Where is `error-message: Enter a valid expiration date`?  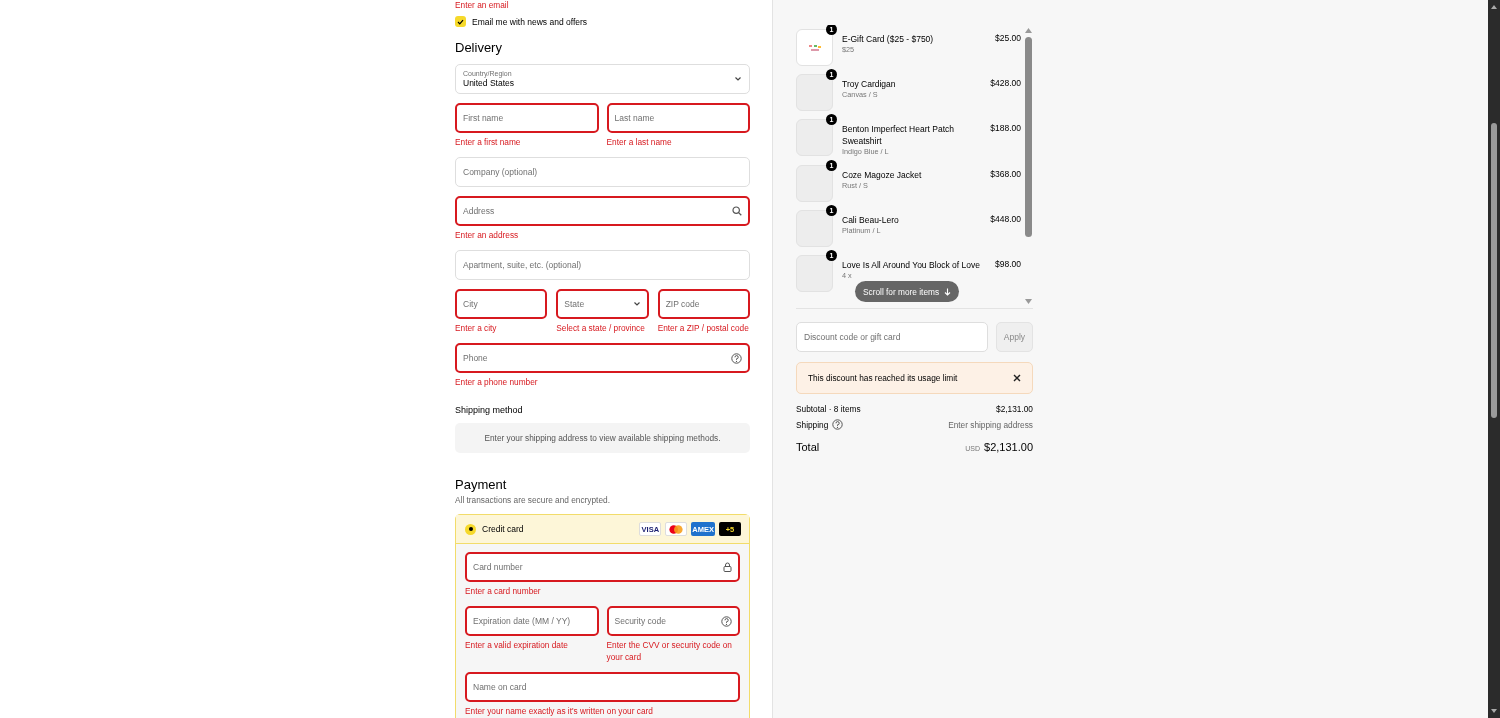 error-message: Enter a valid expiration date is located at coordinates (517, 645).